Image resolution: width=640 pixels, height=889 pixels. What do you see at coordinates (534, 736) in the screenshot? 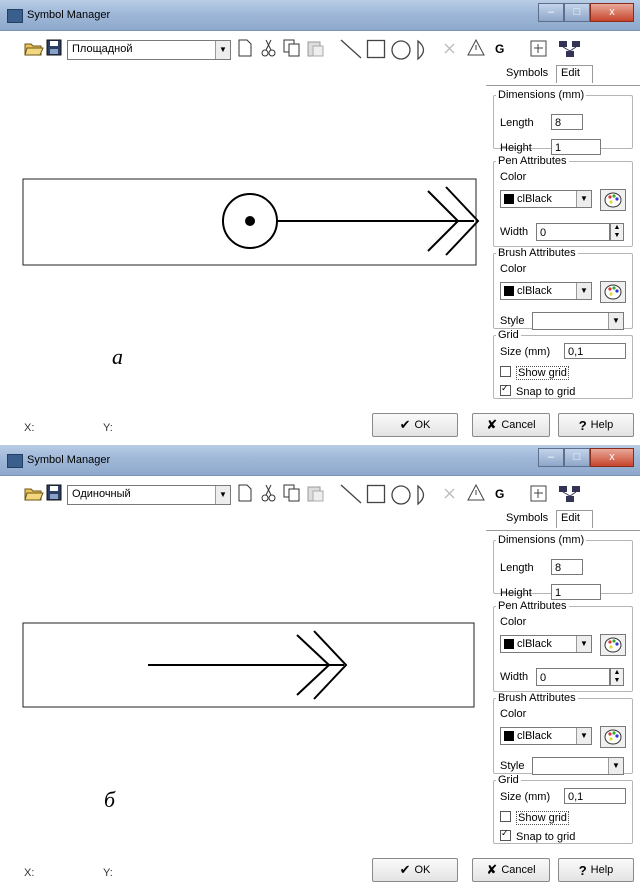
I see `brush-color-value: clBlack` at bounding box center [534, 736].